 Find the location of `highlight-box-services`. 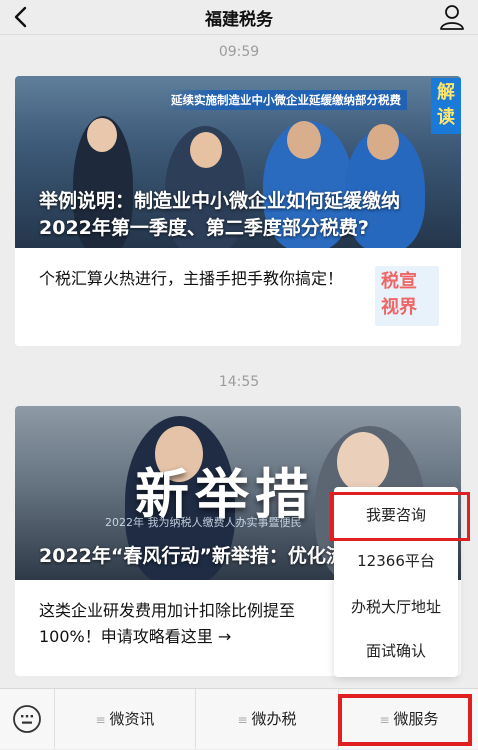

highlight-box-services is located at coordinates (405, 720).